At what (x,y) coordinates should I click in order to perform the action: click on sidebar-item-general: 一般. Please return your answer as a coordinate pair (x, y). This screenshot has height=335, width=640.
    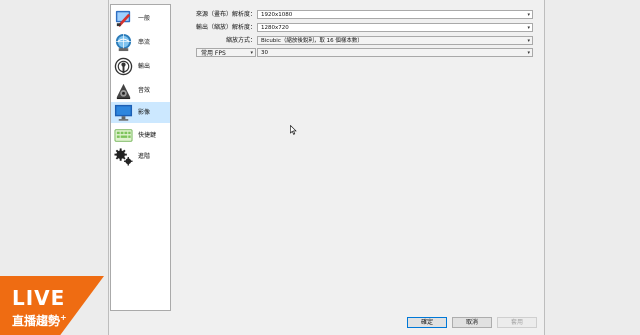
    Looking at the image, I should click on (140, 18).